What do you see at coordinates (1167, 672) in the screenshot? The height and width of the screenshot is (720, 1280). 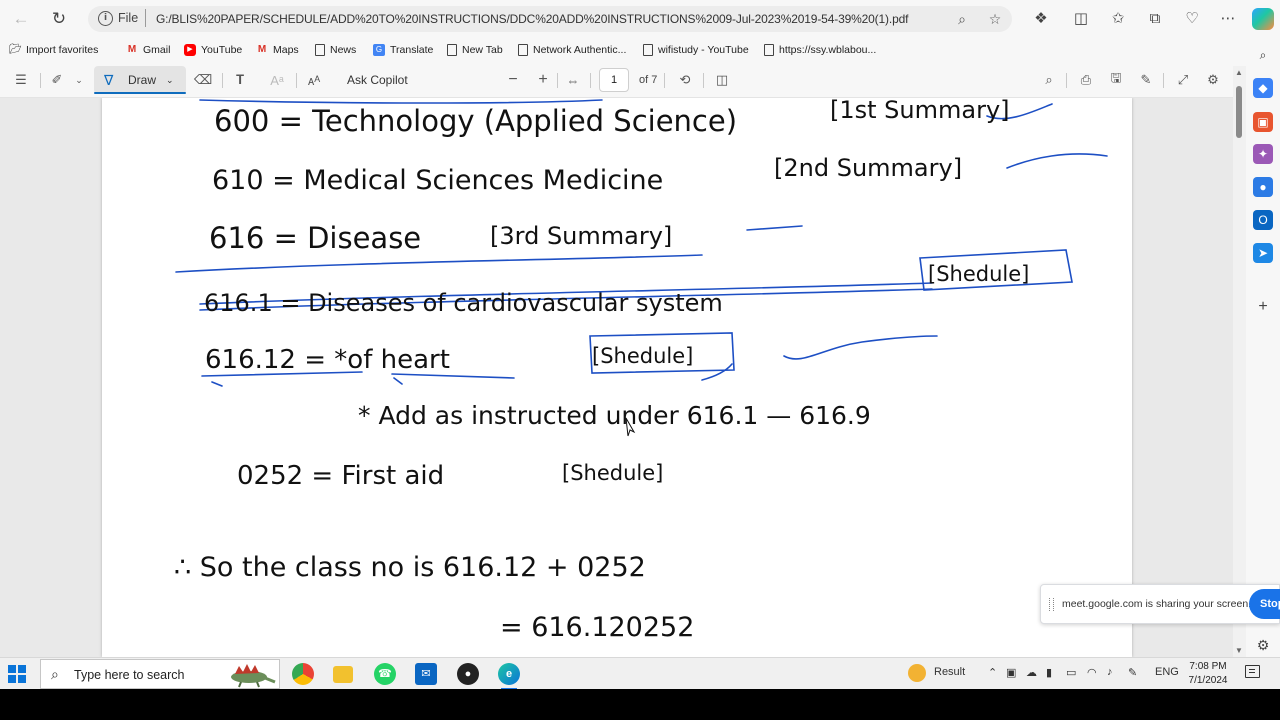 I see `language-indicator: ENG` at bounding box center [1167, 672].